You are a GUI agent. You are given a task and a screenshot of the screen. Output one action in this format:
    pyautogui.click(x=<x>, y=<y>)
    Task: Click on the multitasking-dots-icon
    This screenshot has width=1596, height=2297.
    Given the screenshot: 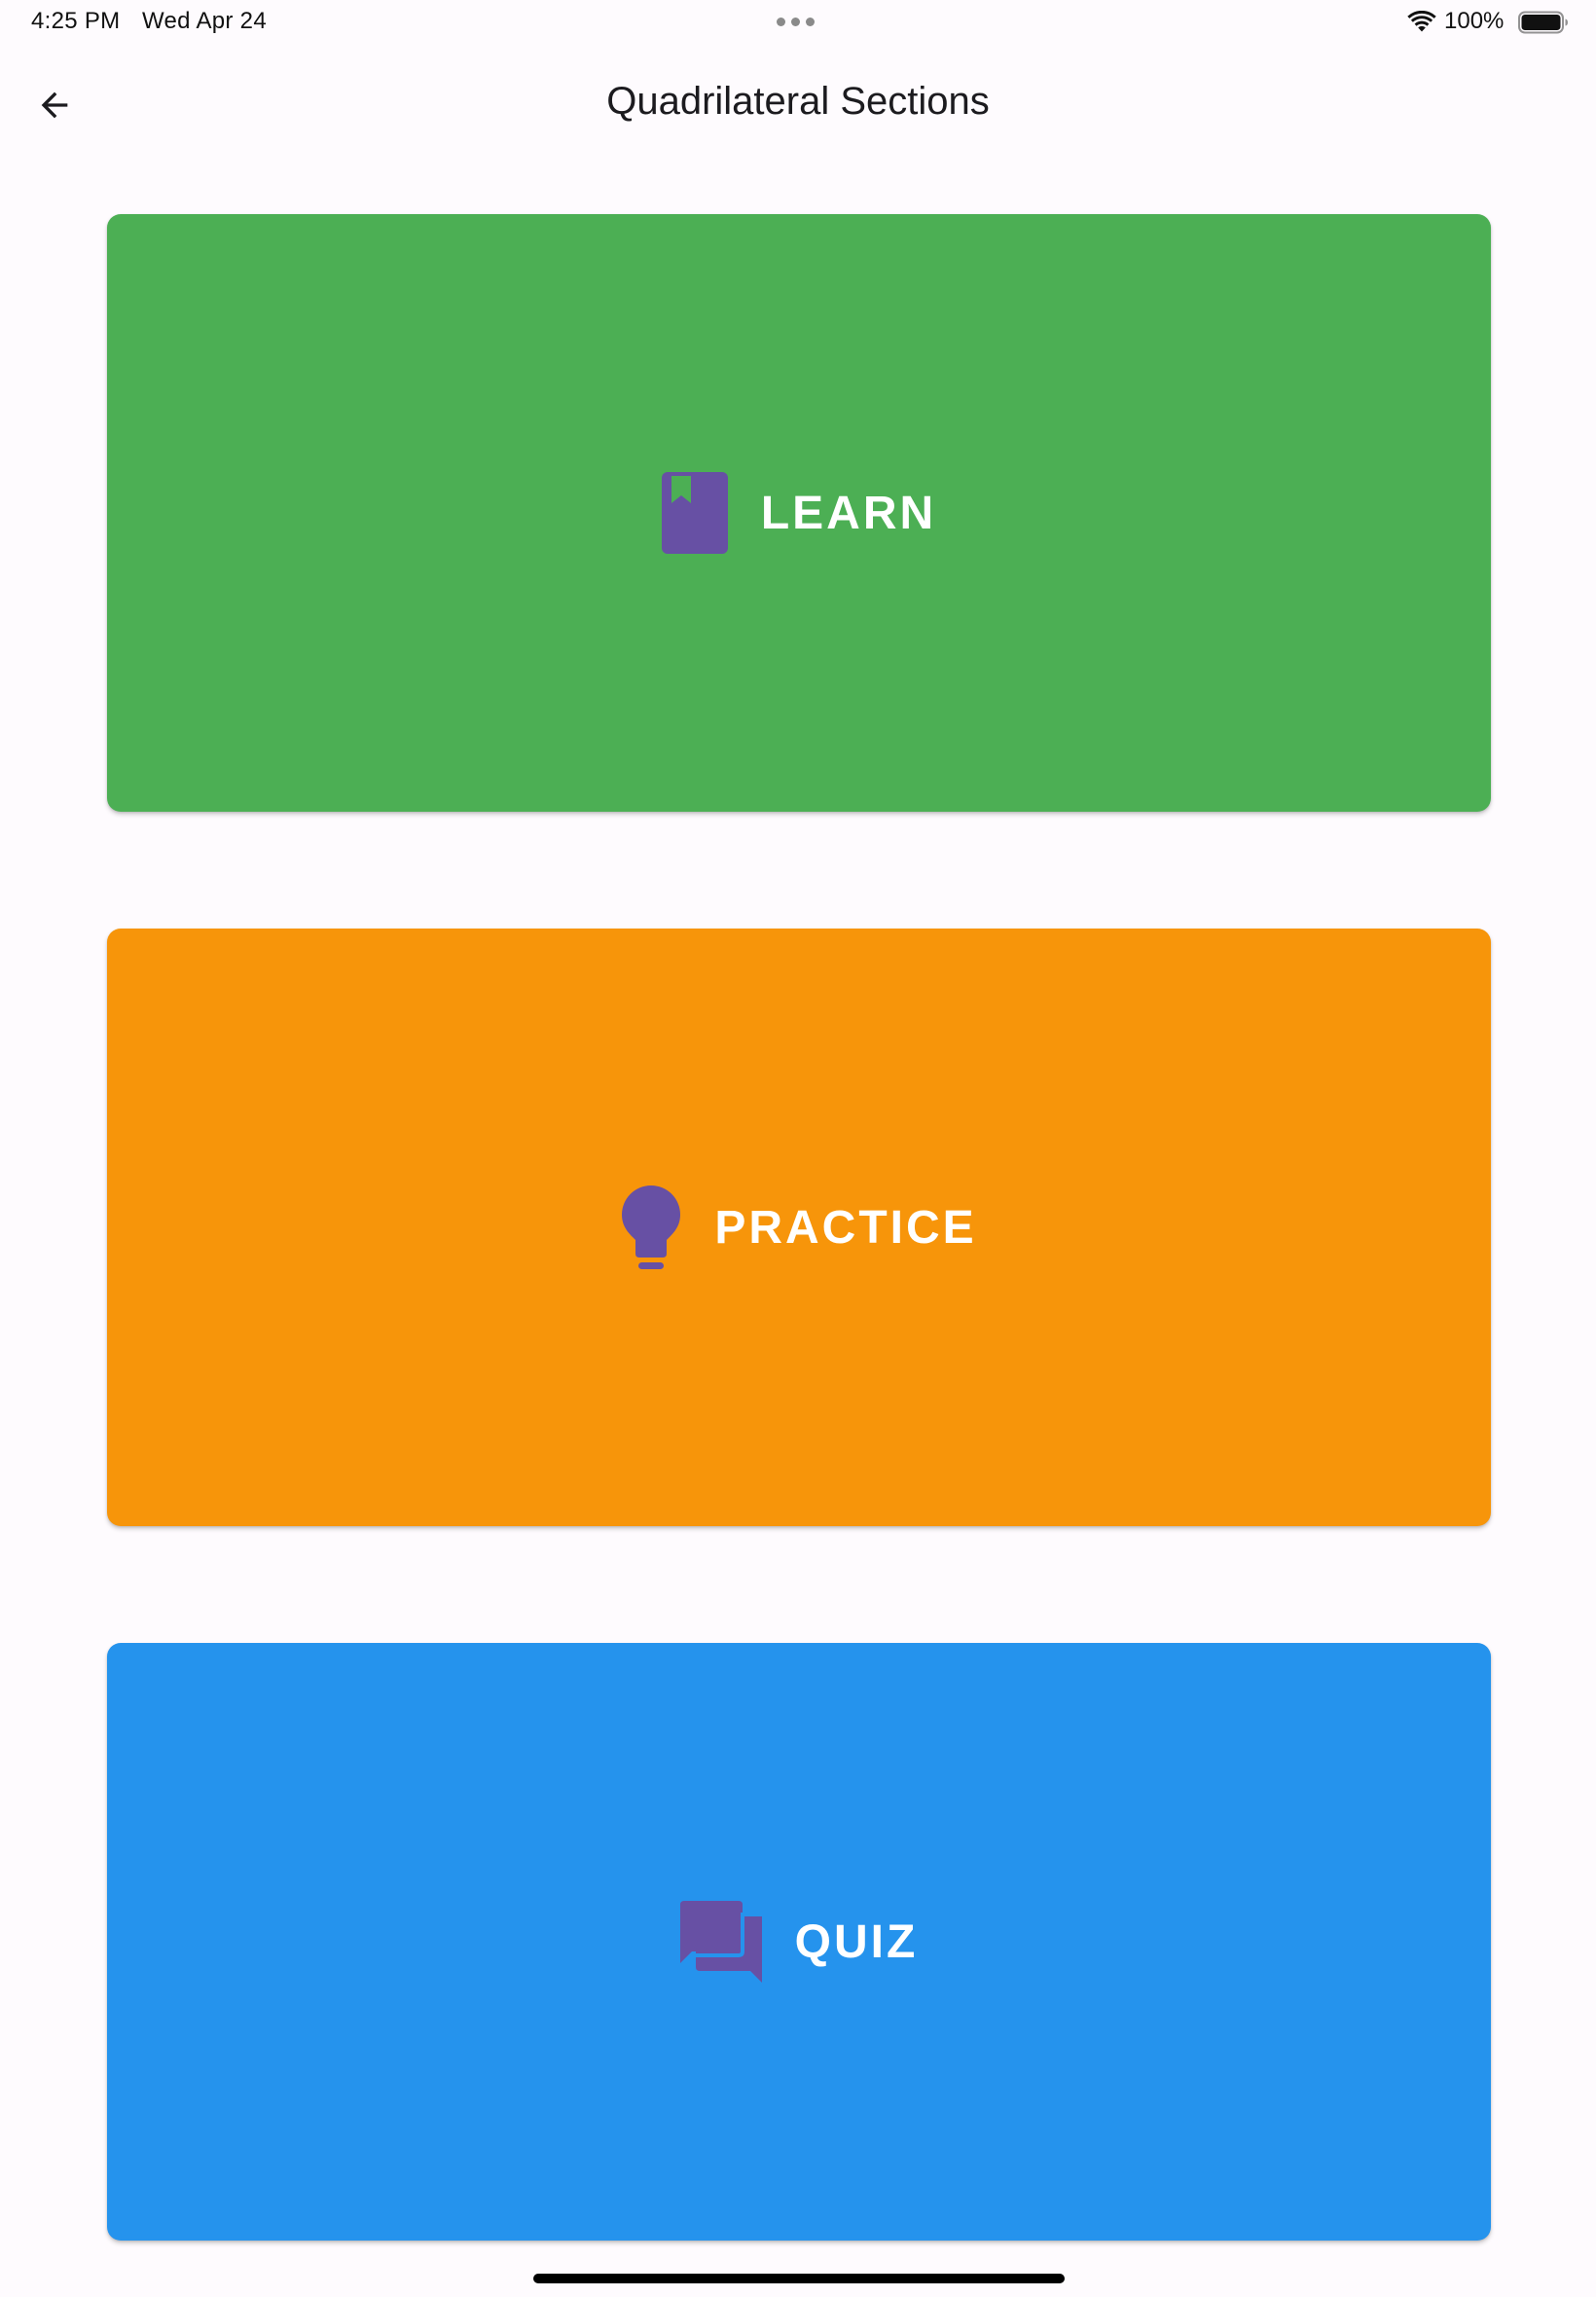 What is the action you would take?
    pyautogui.click(x=796, y=22)
    